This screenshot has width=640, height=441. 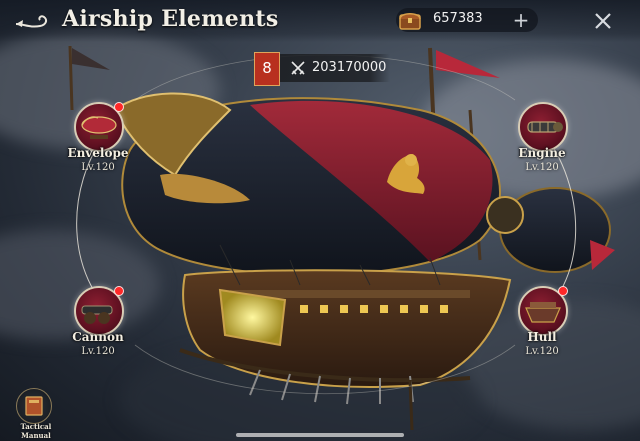 I want to click on home-indicator, so click(x=320, y=435).